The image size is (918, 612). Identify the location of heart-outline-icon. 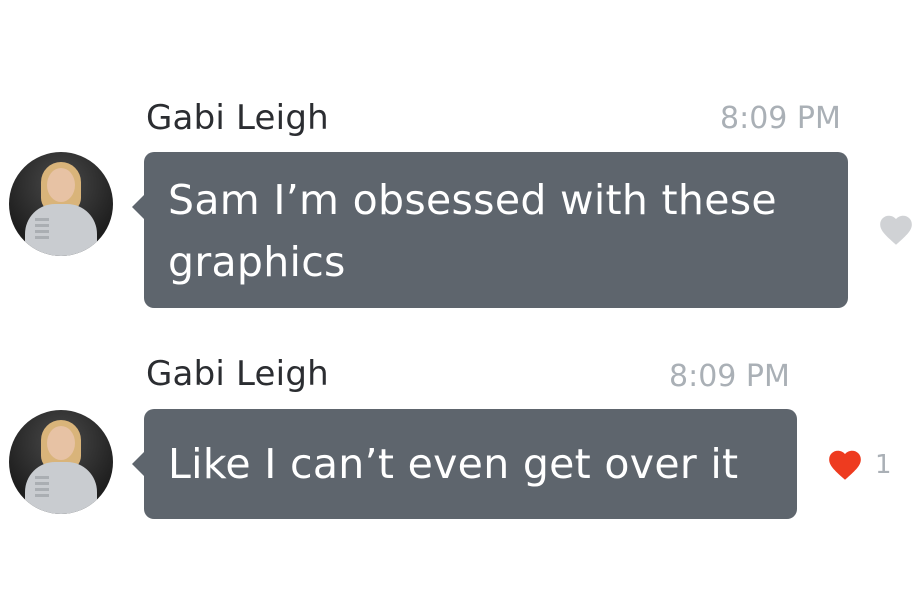
(896, 230).